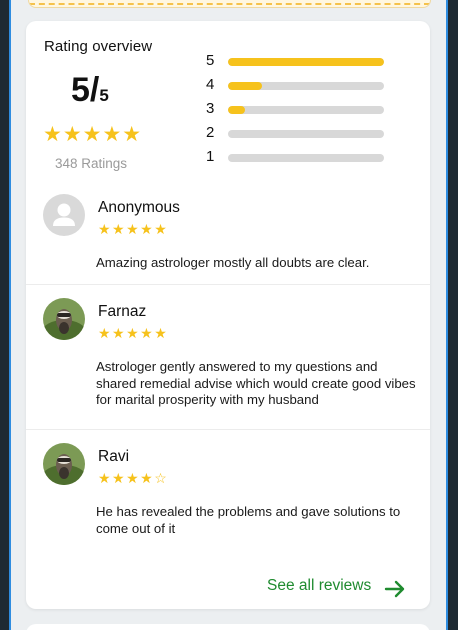 Image resolution: width=458 pixels, height=630 pixels. Describe the element at coordinates (91, 163) in the screenshot. I see `ratings-count: 348 Ratings` at that location.